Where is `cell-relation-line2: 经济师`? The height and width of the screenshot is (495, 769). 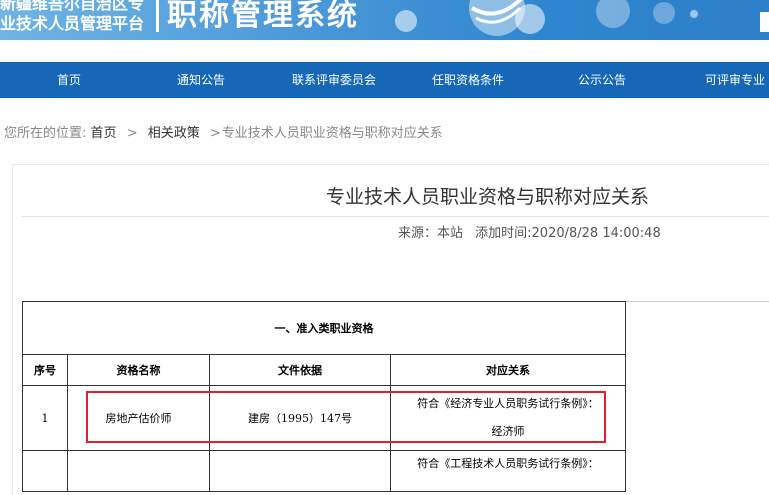 cell-relation-line2: 经济师 is located at coordinates (508, 431).